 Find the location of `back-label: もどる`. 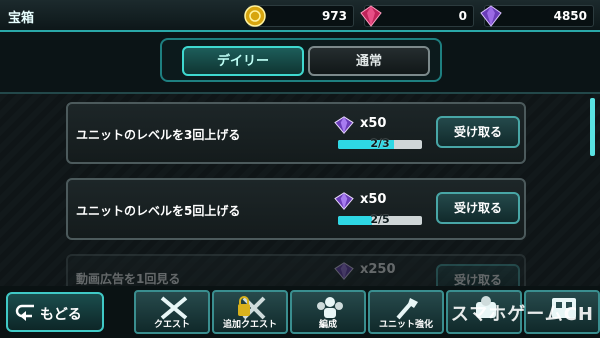

back-label: もどる is located at coordinates (61, 315).